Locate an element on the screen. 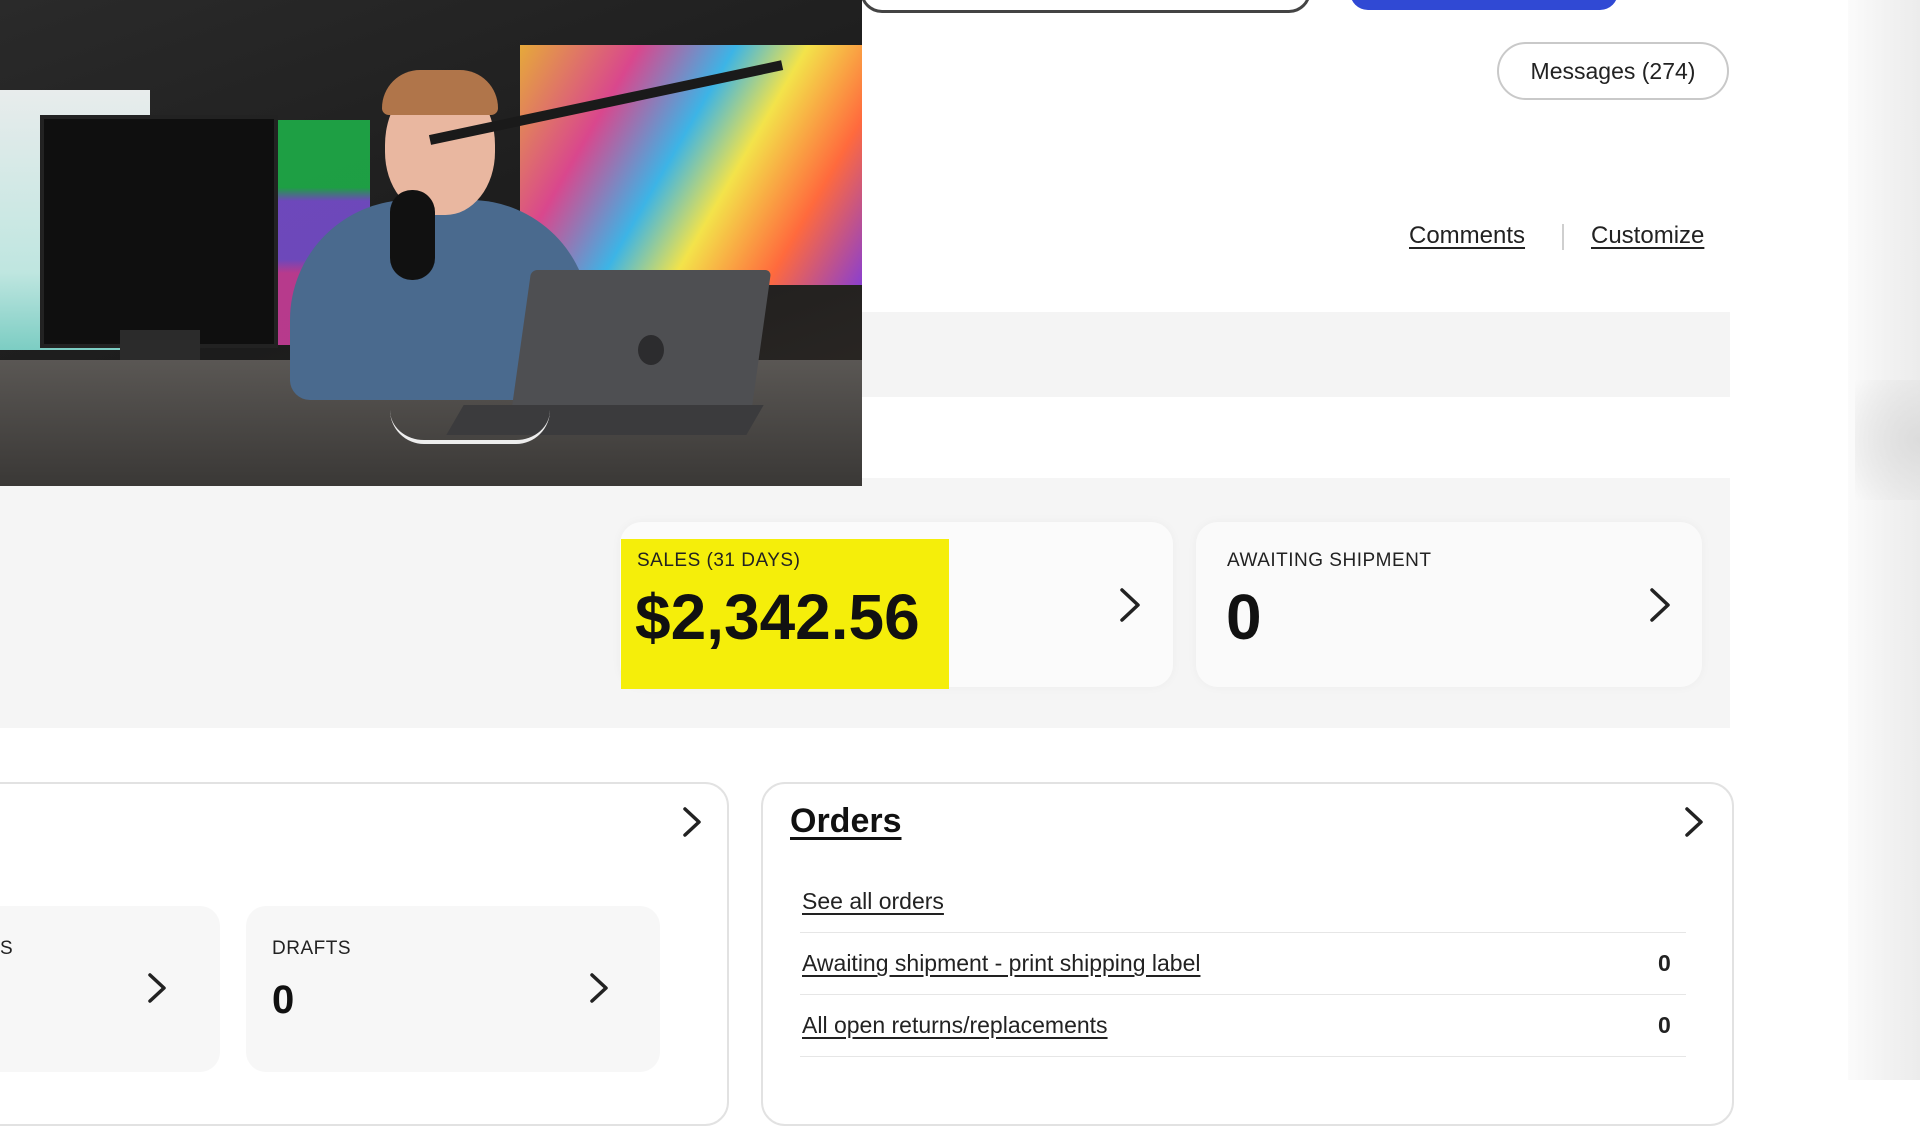 Image resolution: width=1920 pixels, height=1126 pixels. messages-button: Messages (274) is located at coordinates (1613, 71).